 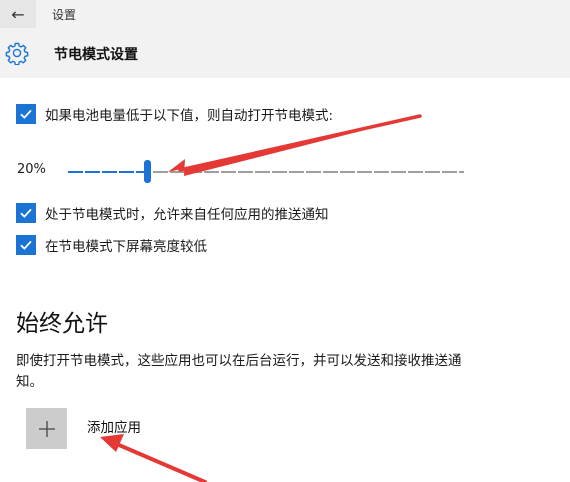 I want to click on lower-brightness-checkbox, so click(x=26, y=245).